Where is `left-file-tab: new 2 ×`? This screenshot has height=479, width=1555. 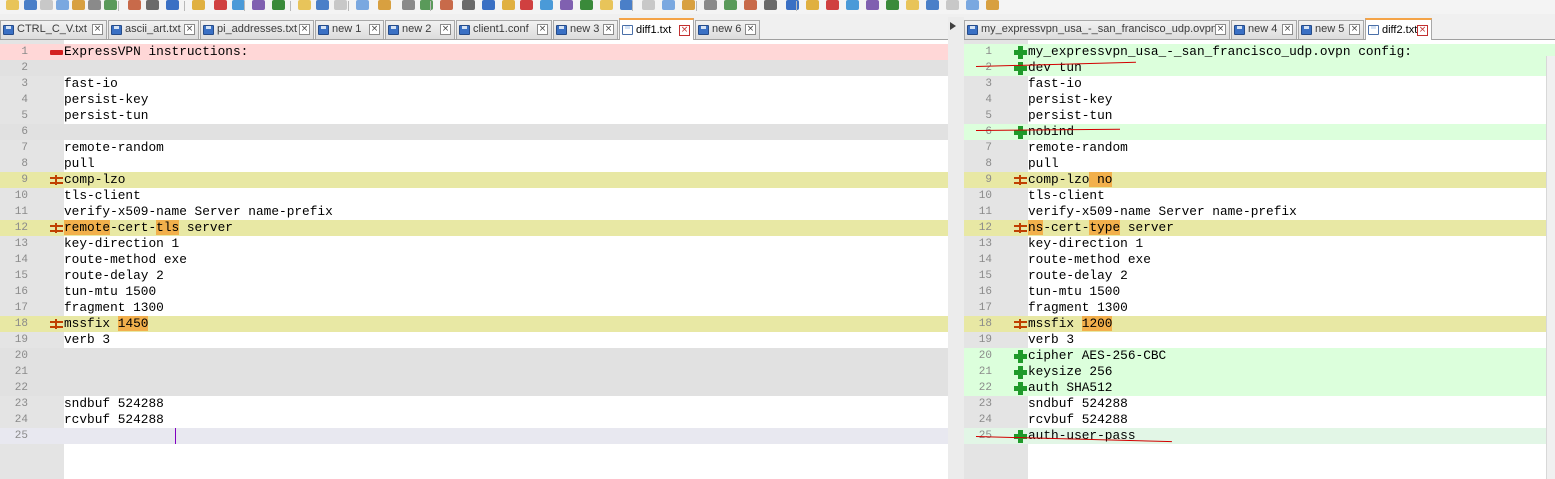
left-file-tab: new 2 × is located at coordinates (420, 29).